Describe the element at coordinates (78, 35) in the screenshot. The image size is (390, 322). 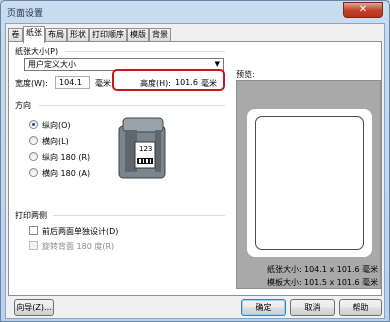
I see `tab-shape: 形状` at that location.